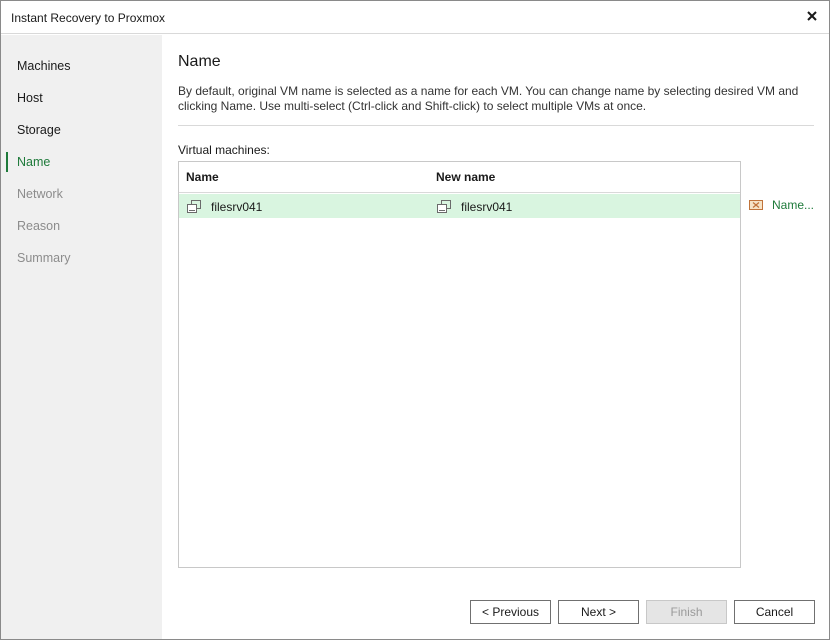  What do you see at coordinates (7, 162) in the screenshot?
I see `current-step-indicator` at bounding box center [7, 162].